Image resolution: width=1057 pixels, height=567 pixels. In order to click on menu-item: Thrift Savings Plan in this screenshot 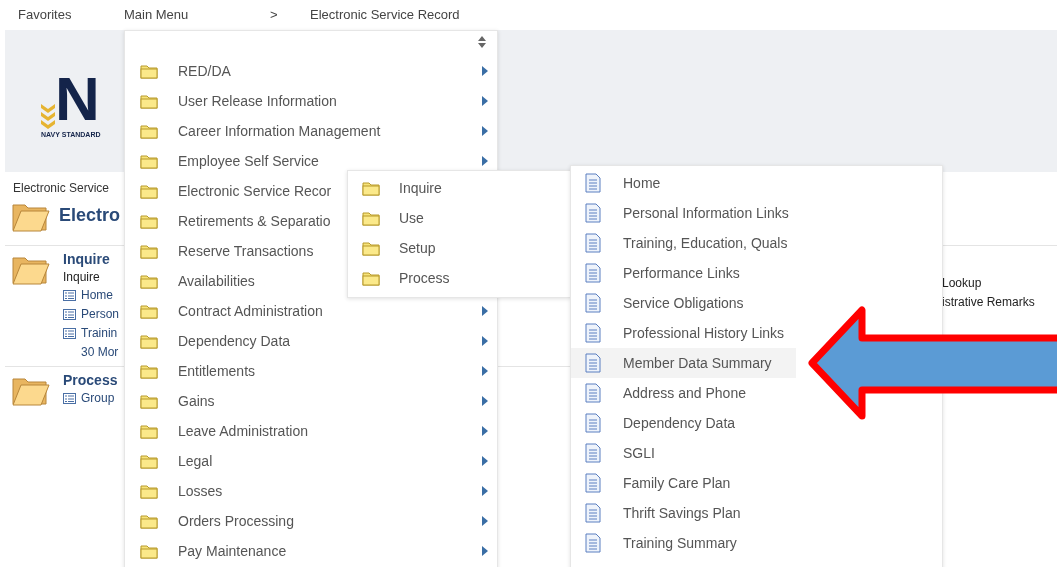, I will do `click(668, 513)`.